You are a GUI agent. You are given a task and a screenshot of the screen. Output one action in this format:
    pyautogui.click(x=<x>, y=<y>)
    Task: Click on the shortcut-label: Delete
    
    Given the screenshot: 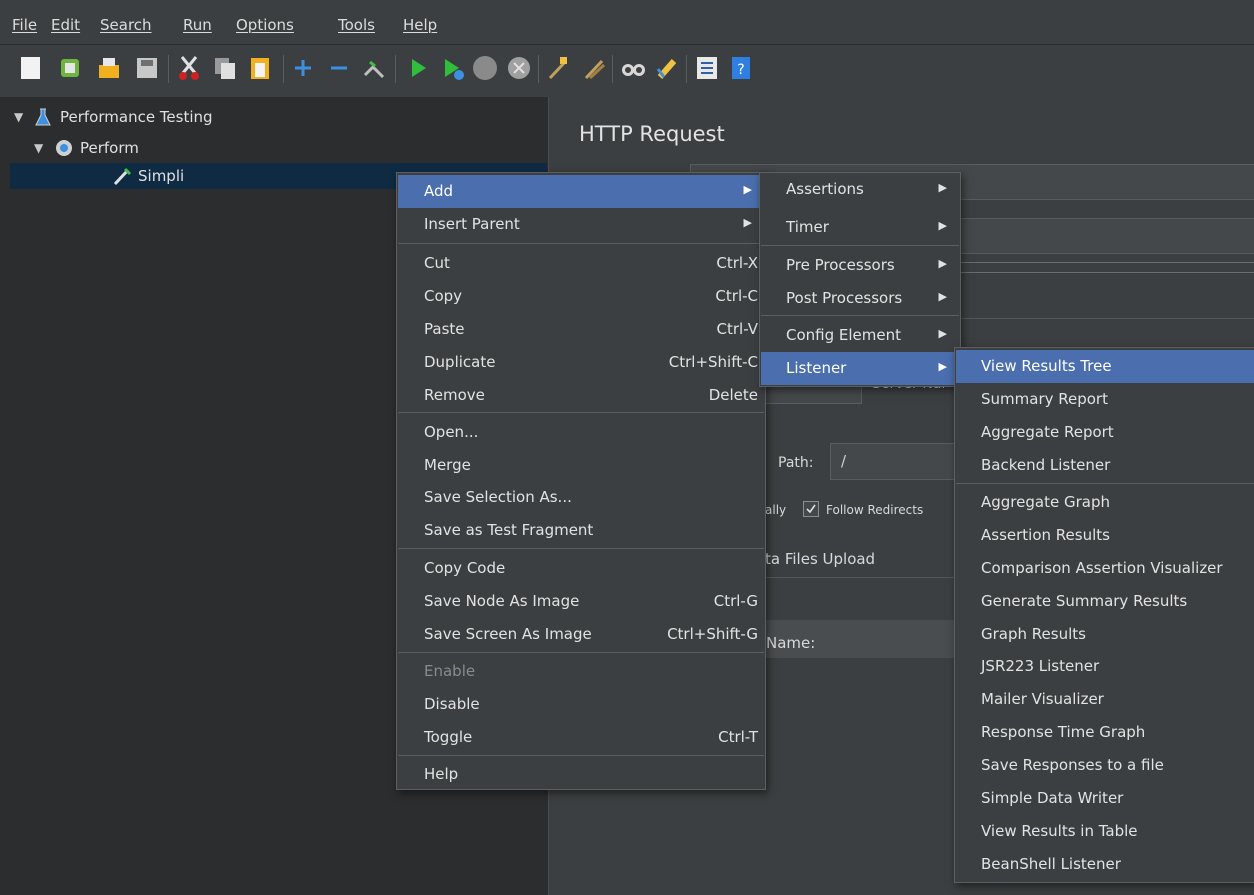 What is the action you would take?
    pyautogui.click(x=733, y=395)
    